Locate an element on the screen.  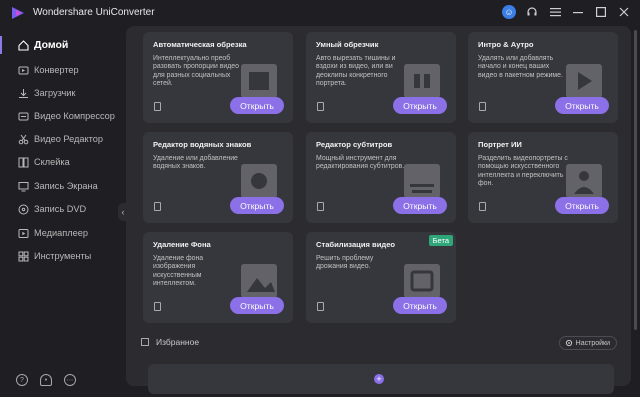
sidebar-item-converter: Конвертер is located at coordinates (59, 70).